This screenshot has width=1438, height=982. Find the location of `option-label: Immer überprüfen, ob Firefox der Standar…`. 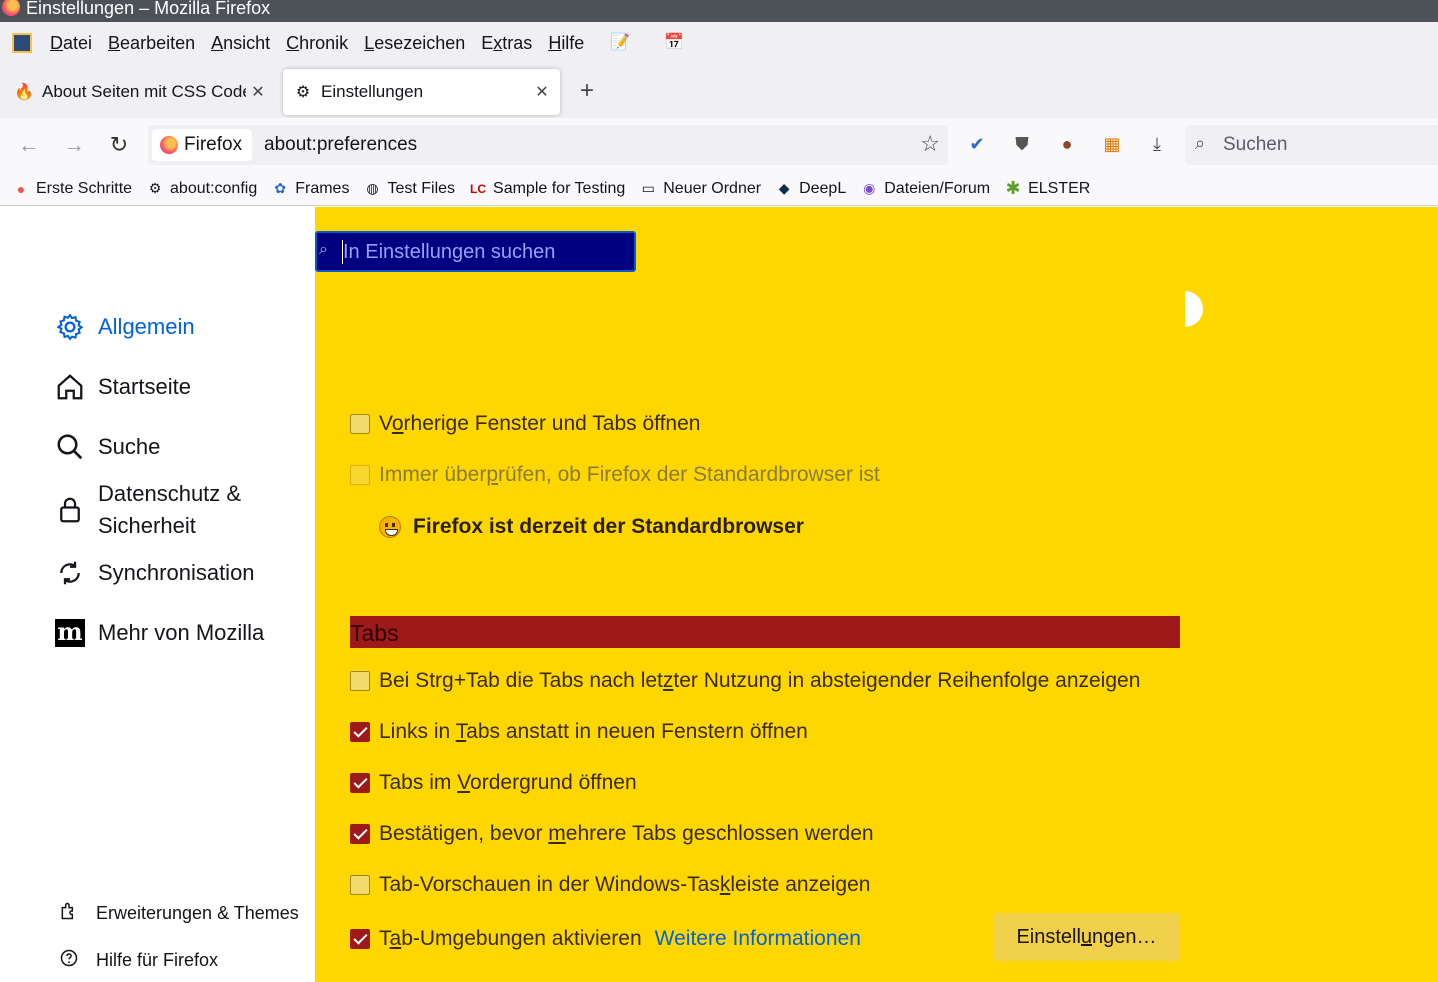

option-label: Immer überprüfen, ob Firefox der Standar… is located at coordinates (629, 475).